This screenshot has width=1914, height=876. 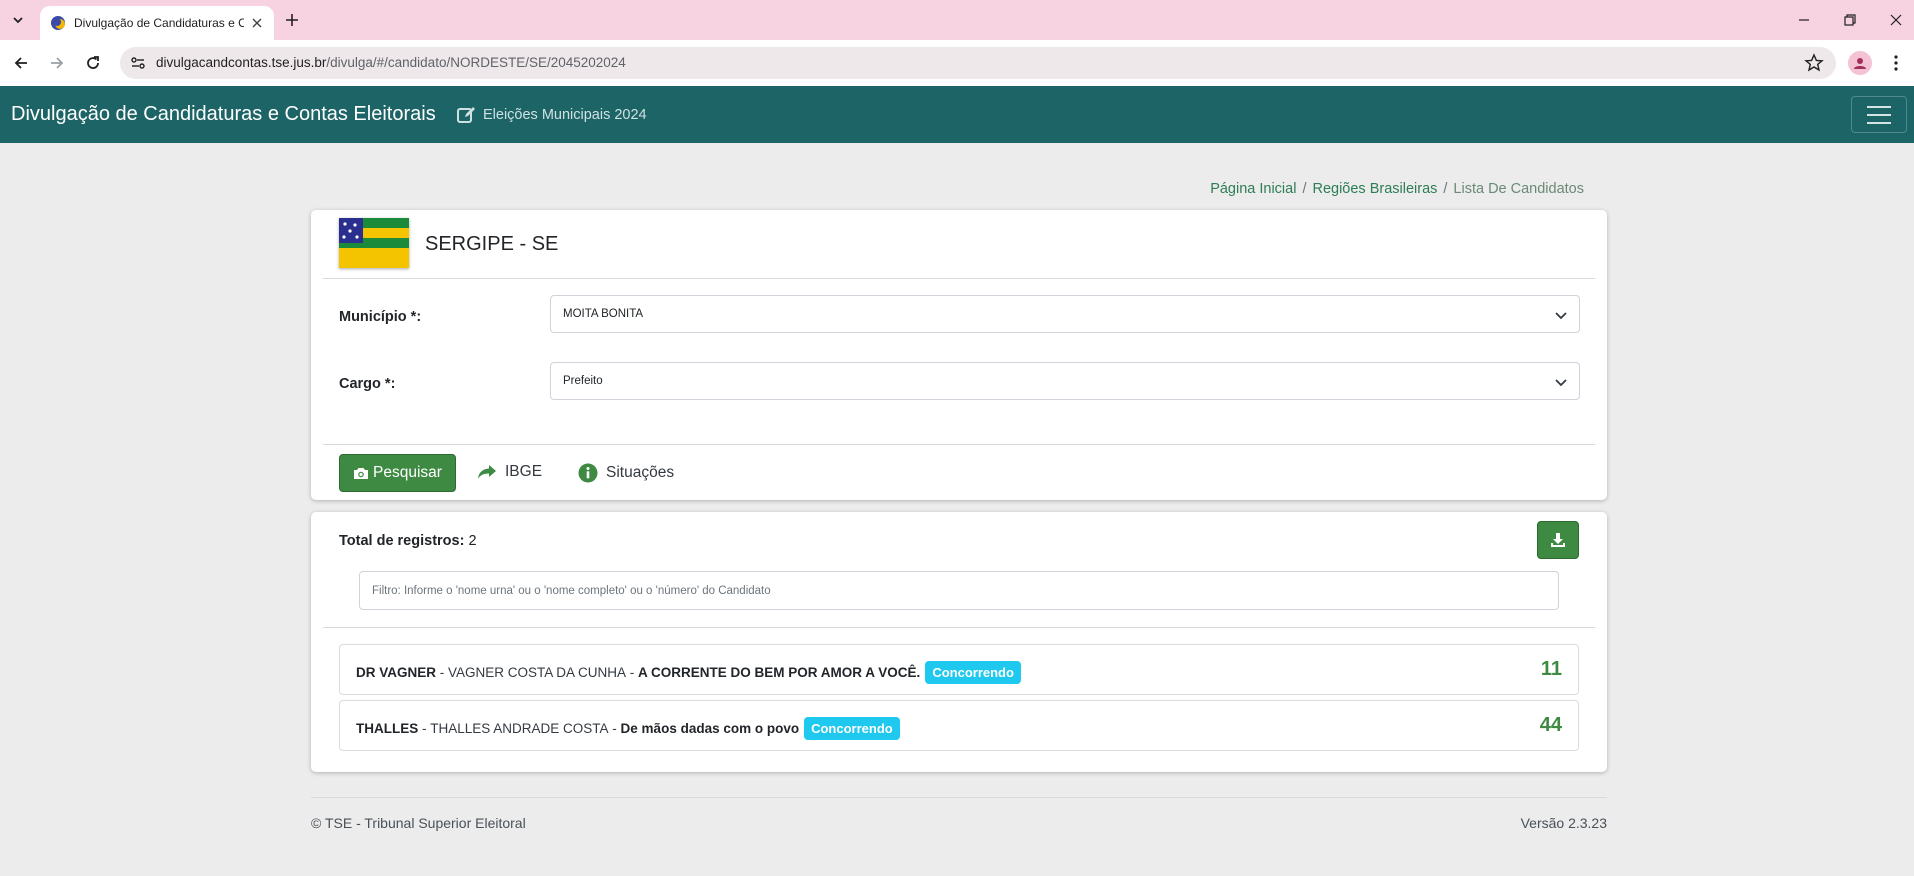 I want to click on restore-icon, so click(x=1850, y=20).